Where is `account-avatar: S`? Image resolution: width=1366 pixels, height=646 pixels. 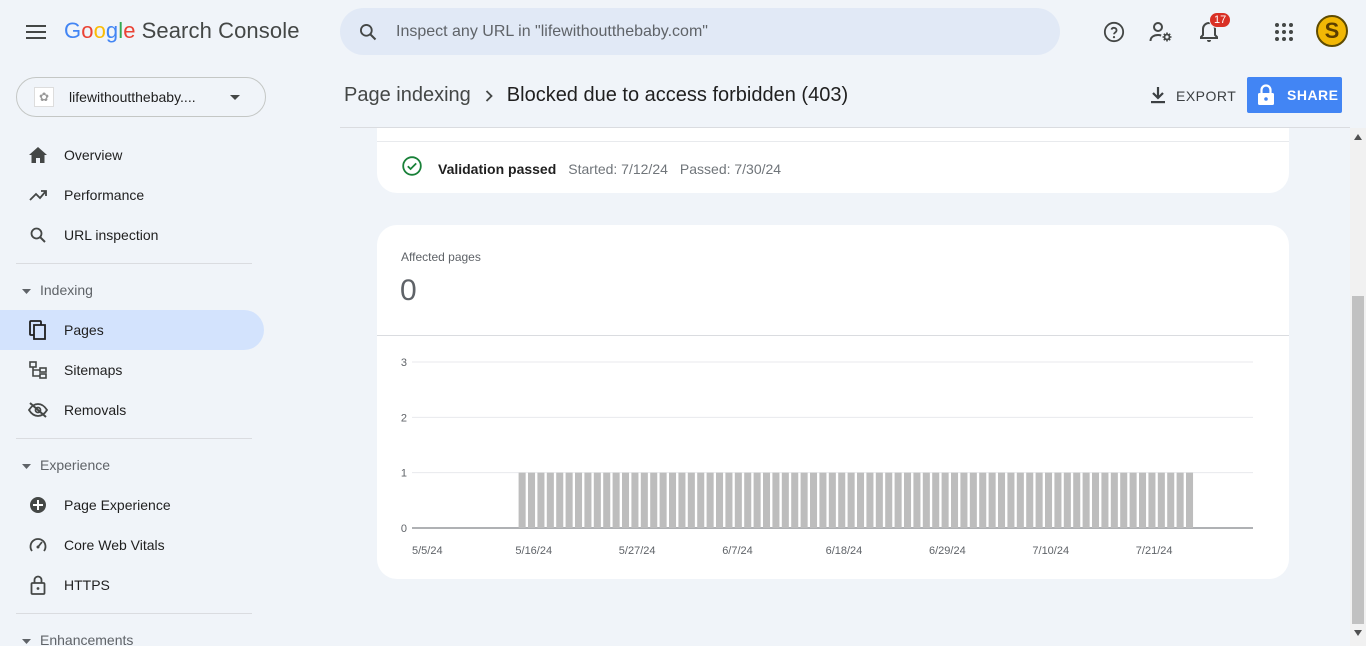 account-avatar: S is located at coordinates (1332, 31).